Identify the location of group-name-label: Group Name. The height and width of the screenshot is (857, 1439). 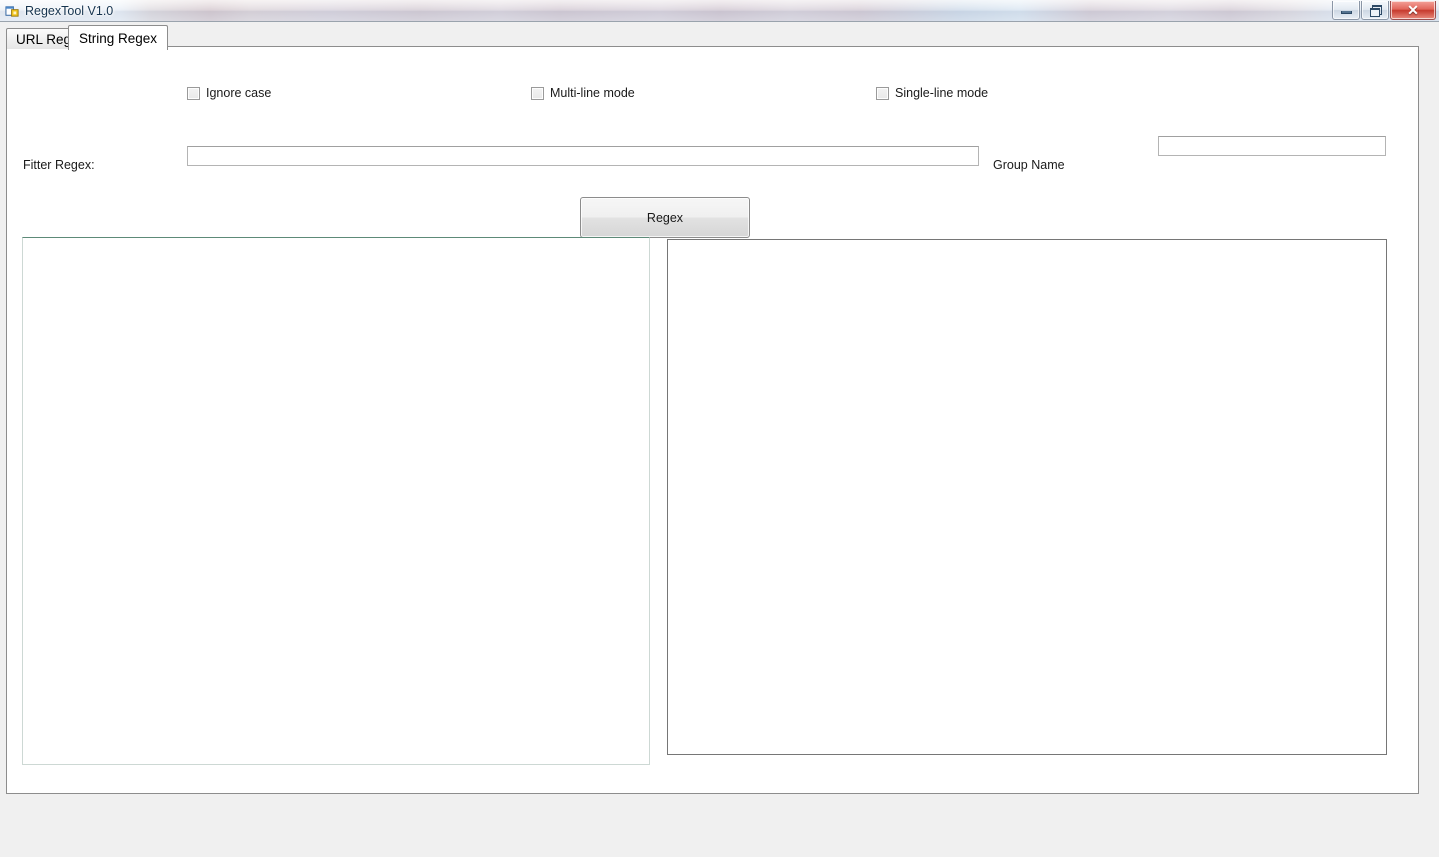
(1029, 165).